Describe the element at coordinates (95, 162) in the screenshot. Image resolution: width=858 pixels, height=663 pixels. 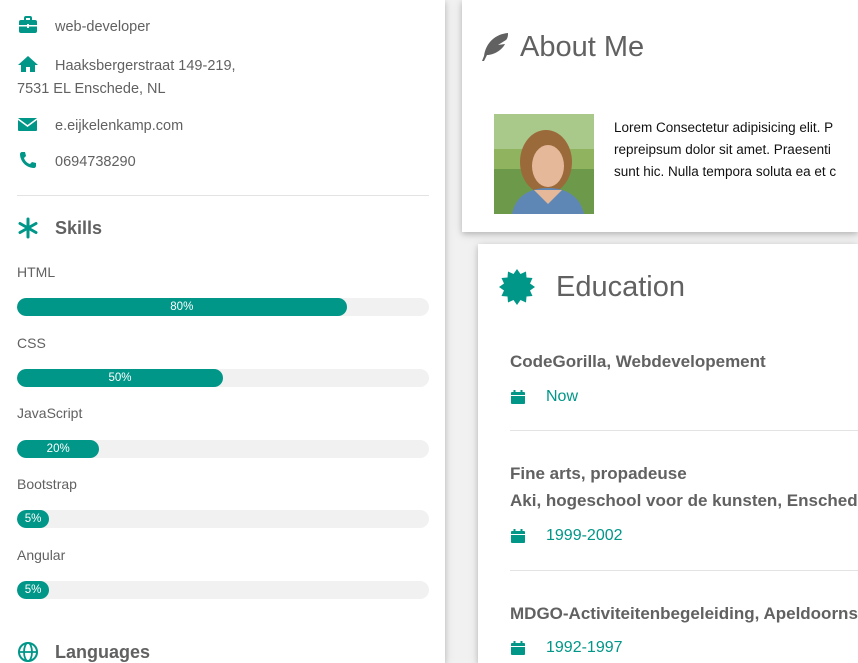
I see `phone-text: 0694738290` at that location.